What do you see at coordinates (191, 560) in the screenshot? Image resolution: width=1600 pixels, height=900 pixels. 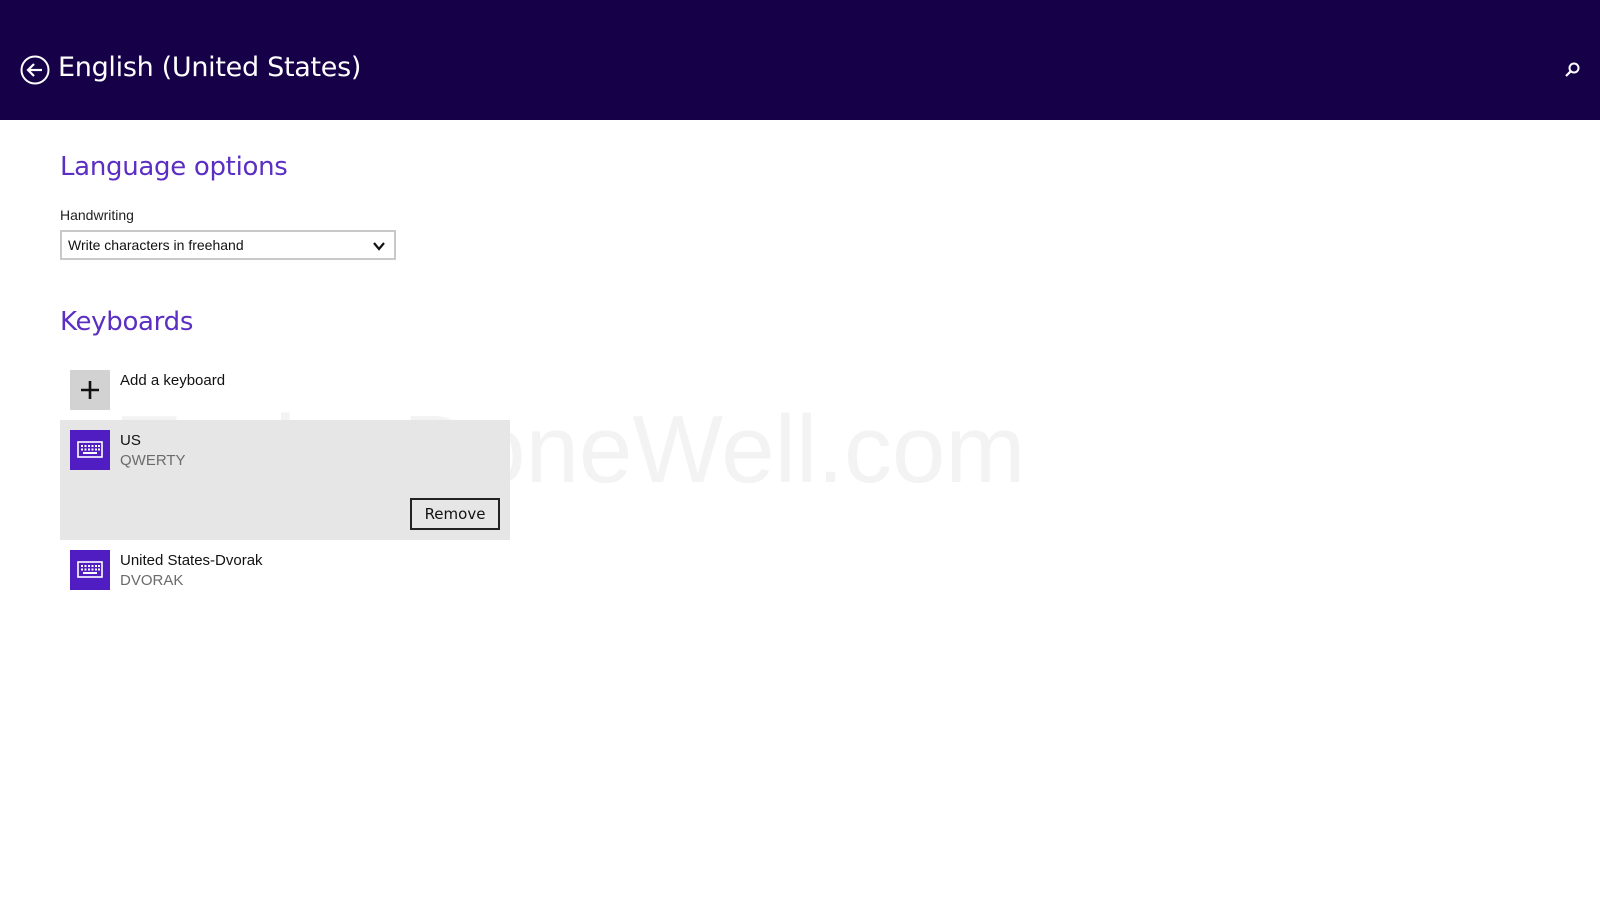 I see `keyboard-name: United States-Dvorak` at bounding box center [191, 560].